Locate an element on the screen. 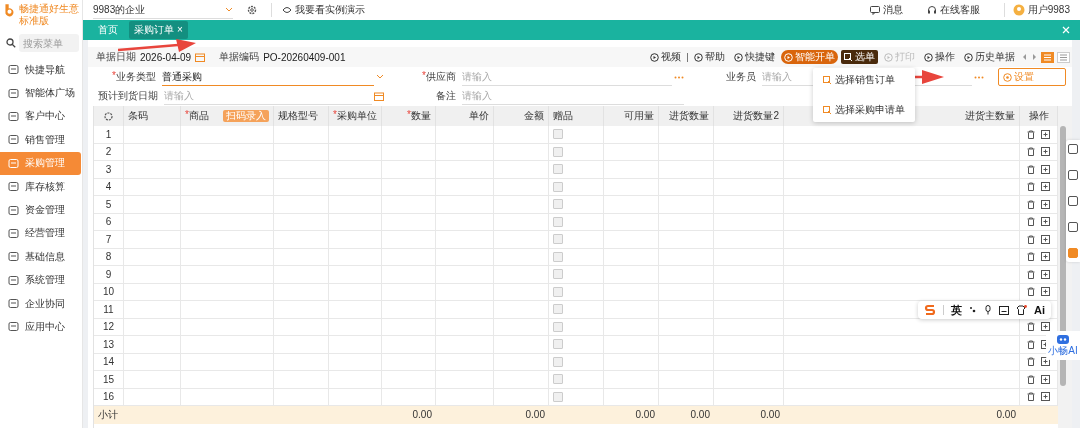 This screenshot has width=1080, height=428. toolbar-button: 智能开单 is located at coordinates (809, 57).